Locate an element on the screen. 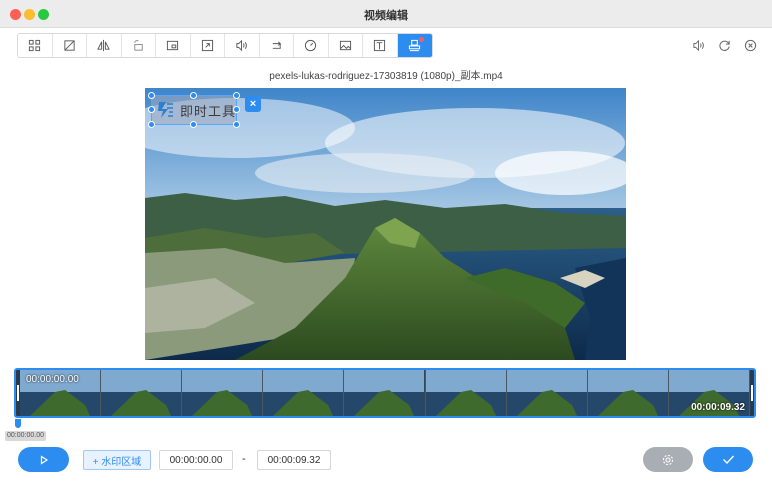 The width and height of the screenshot is (772, 485). title-bar: 视频编辑 is located at coordinates (386, 14).